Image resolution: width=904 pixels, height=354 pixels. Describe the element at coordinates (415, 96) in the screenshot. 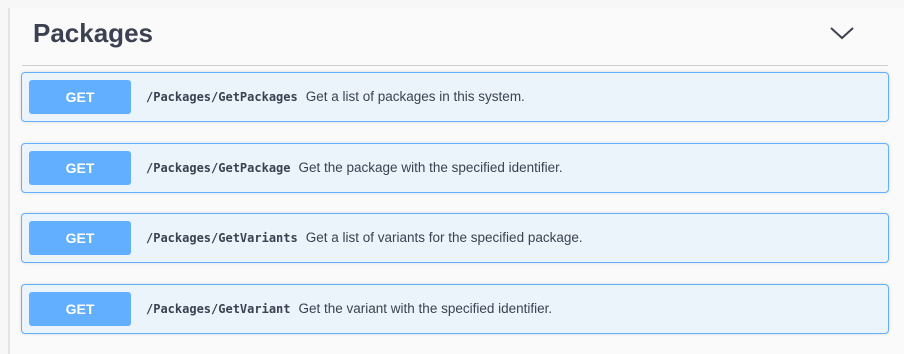

I see `operation-description: Get a list of packages in this system.` at that location.